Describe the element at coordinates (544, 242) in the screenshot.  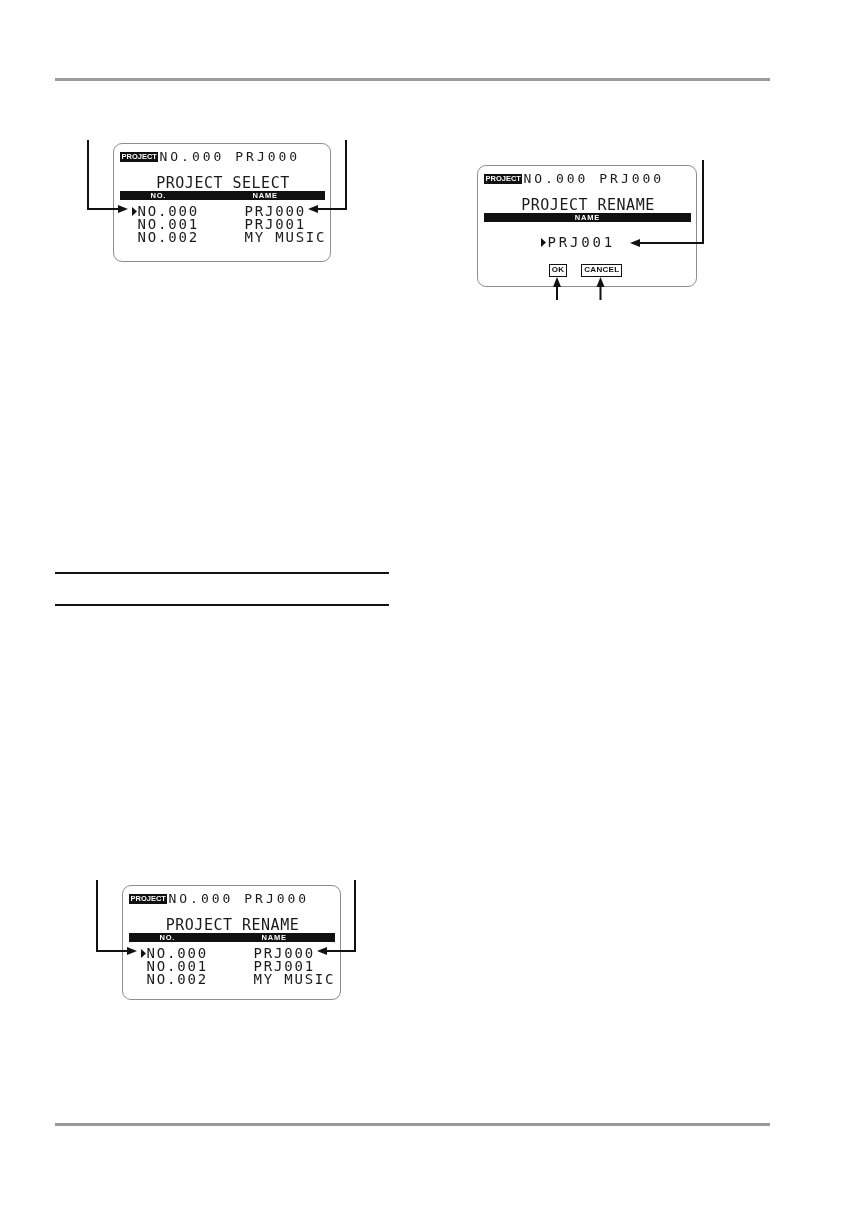
I see `cursor-icon` at that location.